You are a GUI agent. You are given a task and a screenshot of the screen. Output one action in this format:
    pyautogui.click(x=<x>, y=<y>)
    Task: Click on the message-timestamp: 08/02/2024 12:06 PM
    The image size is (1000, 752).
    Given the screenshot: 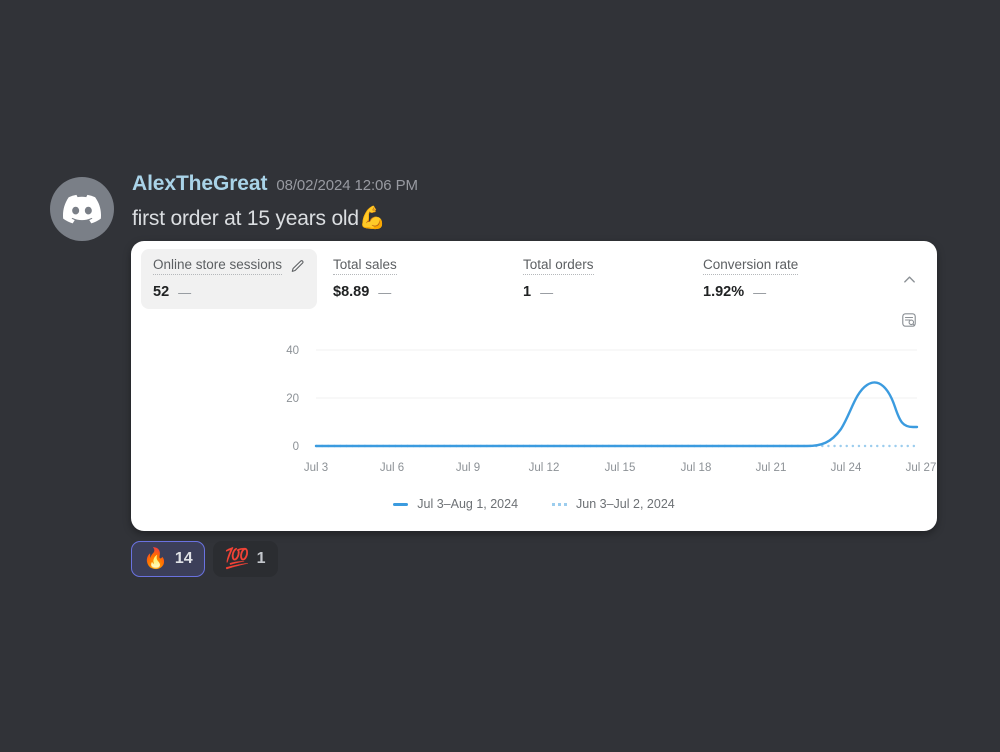 What is the action you would take?
    pyautogui.click(x=347, y=185)
    